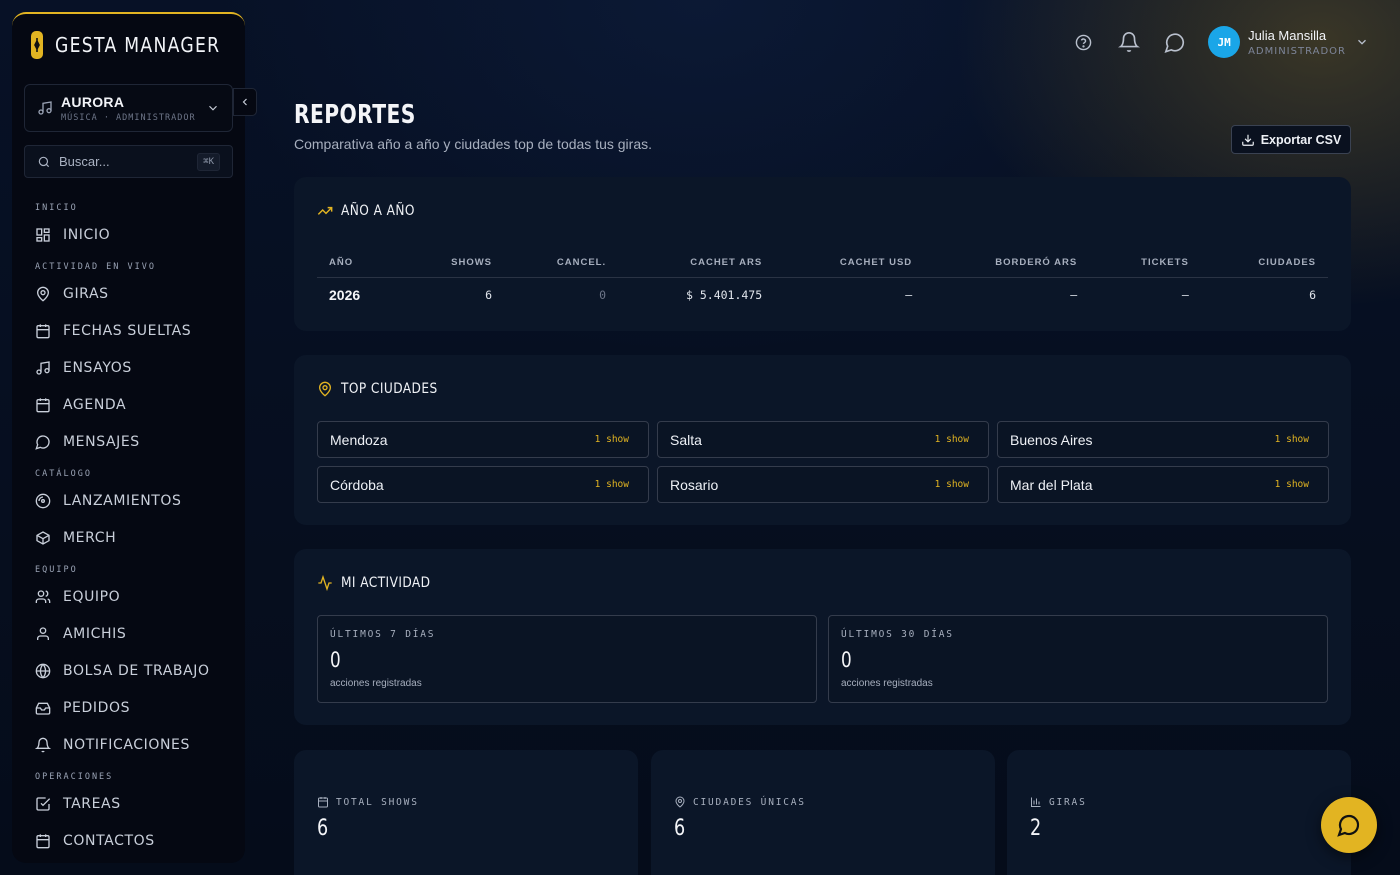 The image size is (1400, 875). What do you see at coordinates (1036, 828) in the screenshot?
I see `stat-value: 2` at bounding box center [1036, 828].